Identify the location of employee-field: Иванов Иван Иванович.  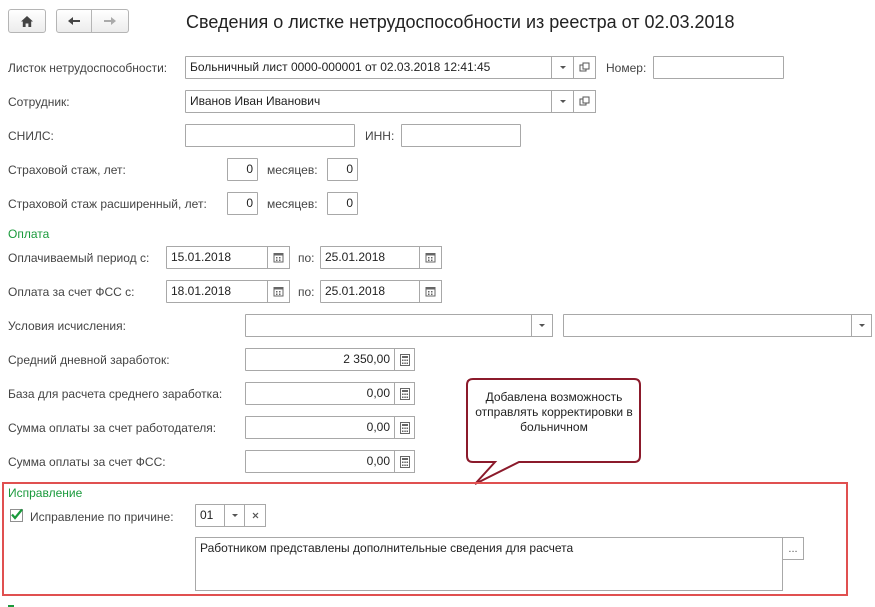
(368, 101).